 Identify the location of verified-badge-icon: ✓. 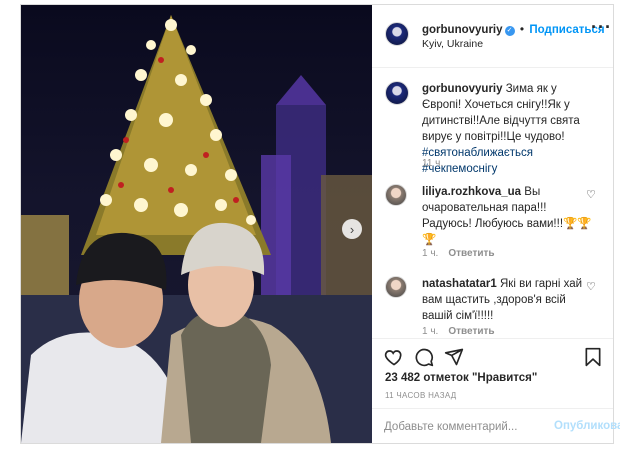
(509, 31).